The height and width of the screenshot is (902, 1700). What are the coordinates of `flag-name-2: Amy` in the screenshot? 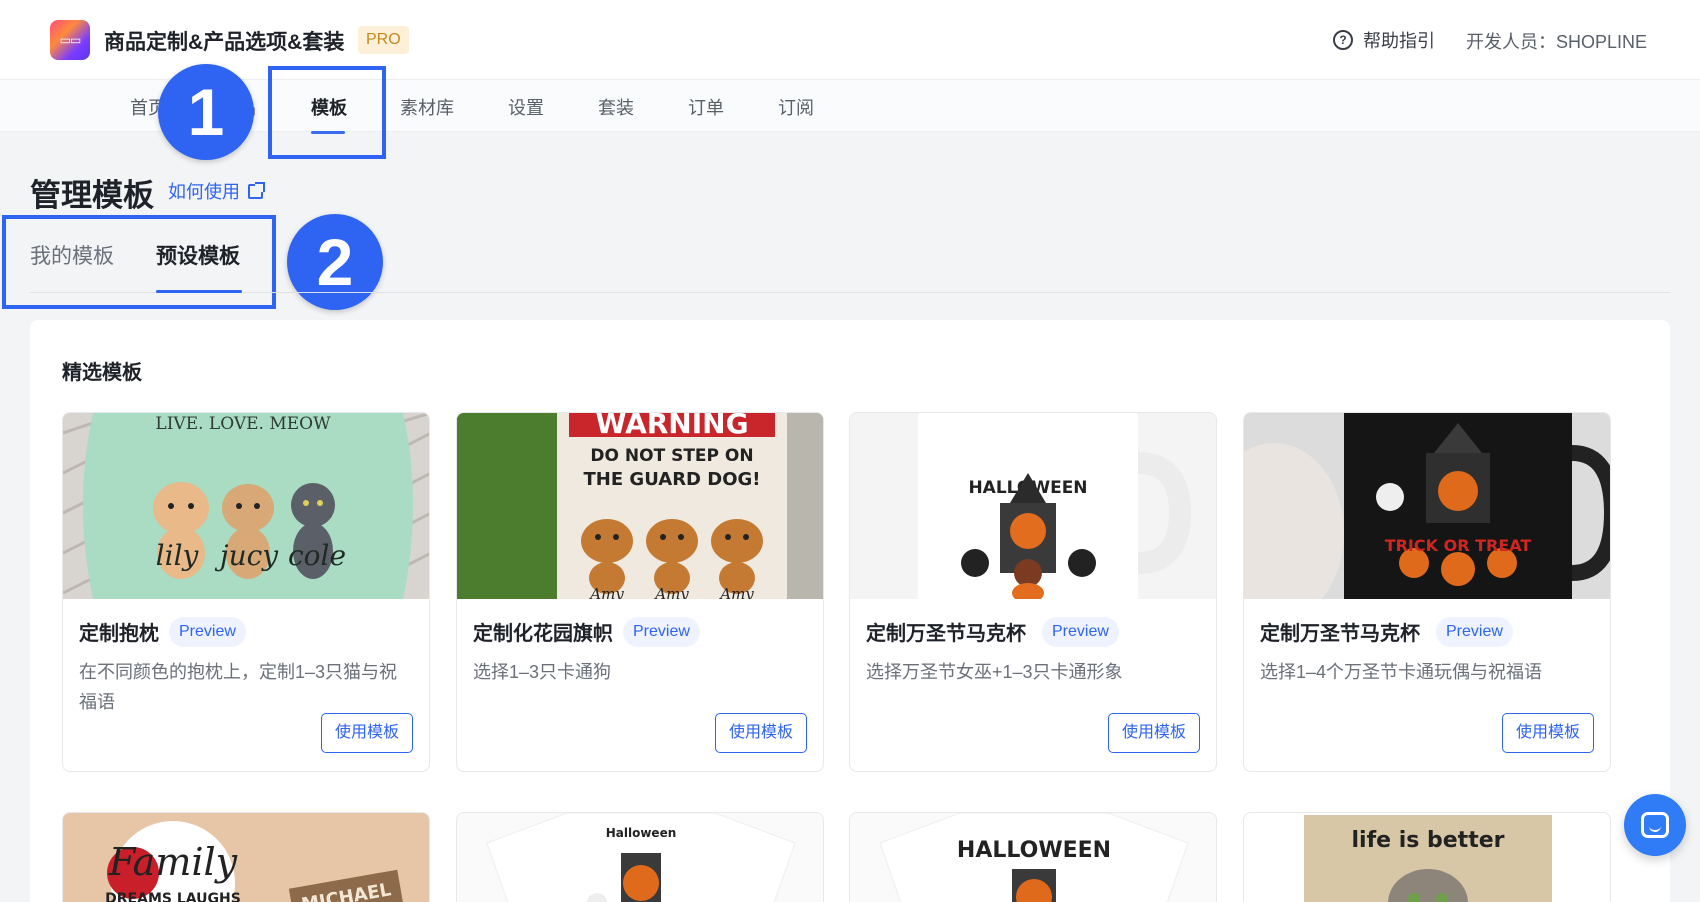 It's located at (671, 592).